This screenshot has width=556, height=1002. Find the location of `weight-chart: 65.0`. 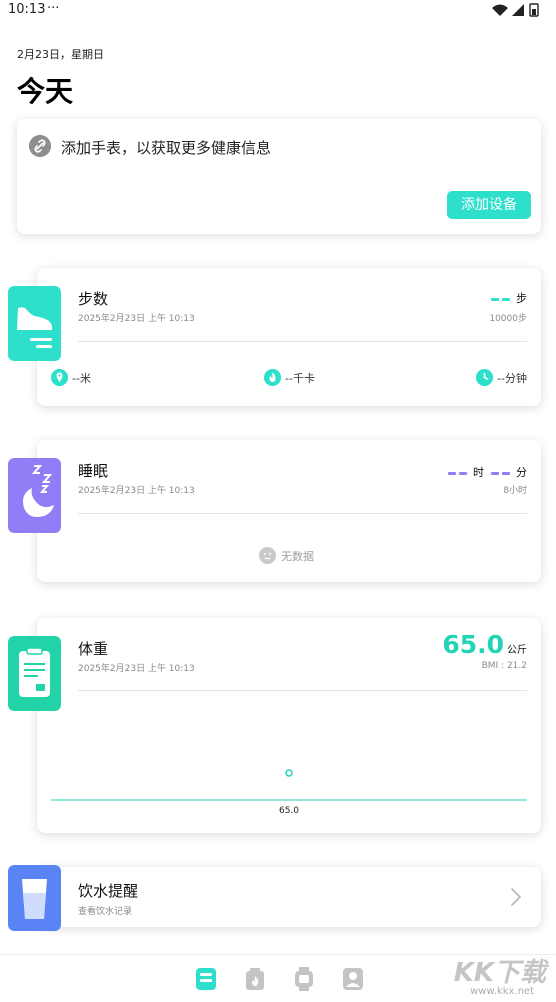

weight-chart: 65.0 is located at coordinates (289, 792).